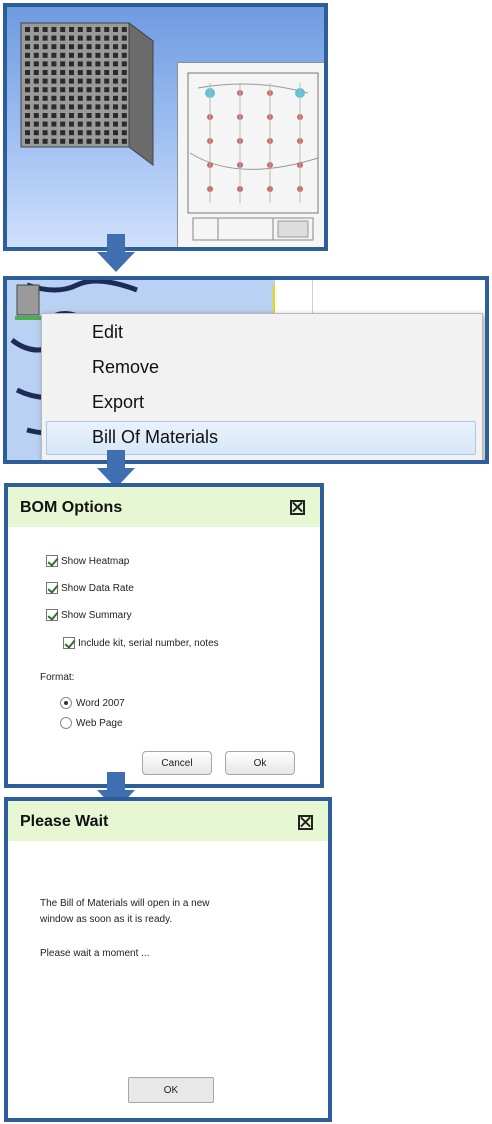 This screenshot has width=492, height=1124. Describe the element at coordinates (168, 821) in the screenshot. I see `dialog-header: Please Wait` at that location.